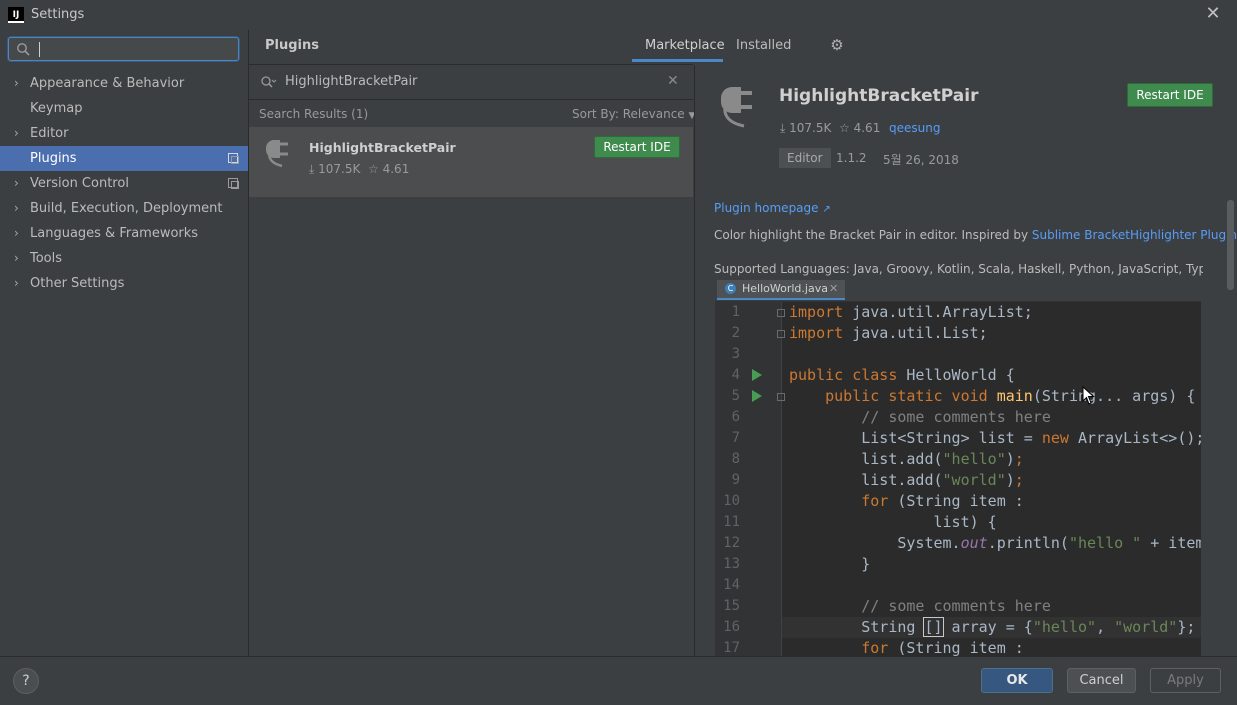 The height and width of the screenshot is (705, 1237). Describe the element at coordinates (735, 459) in the screenshot. I see `line-number: 8` at that location.